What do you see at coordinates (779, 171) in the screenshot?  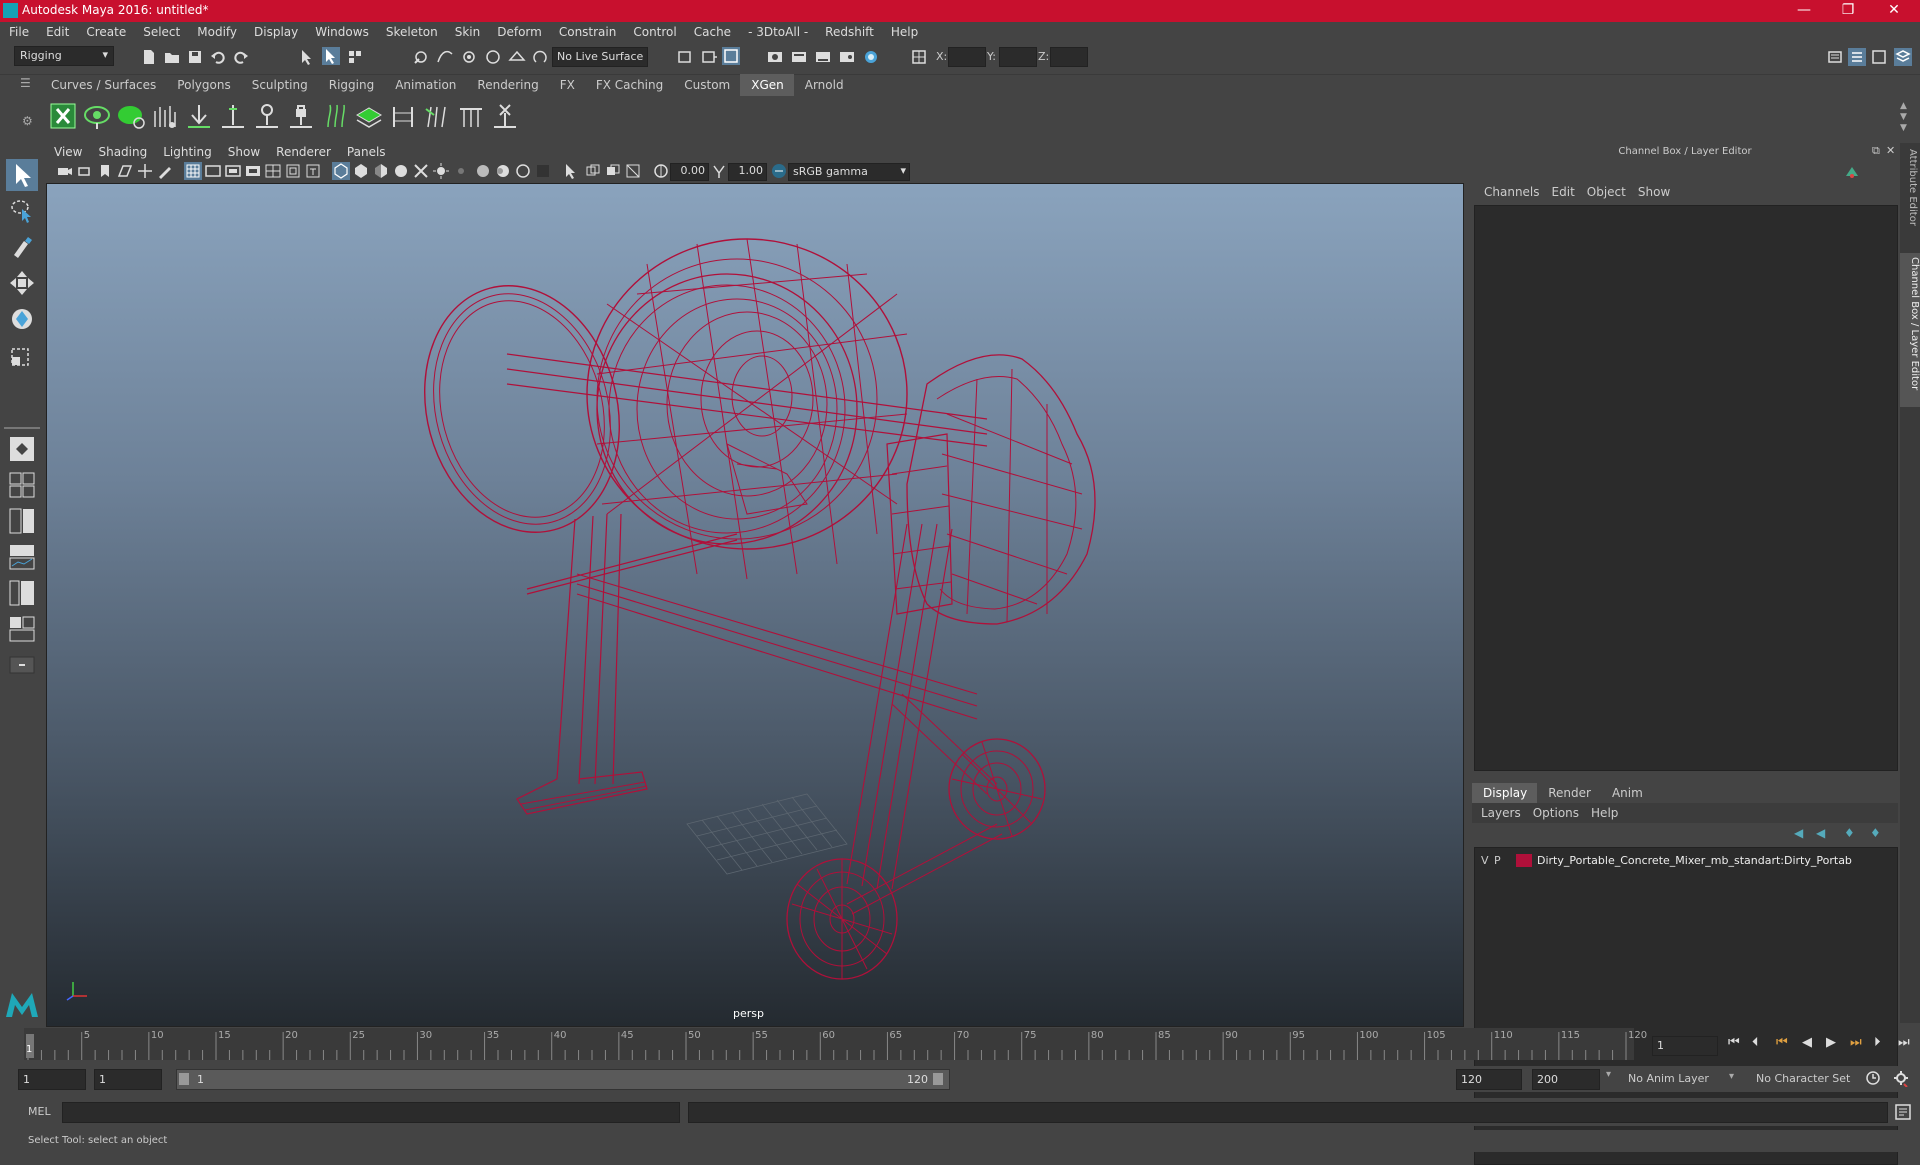 I see `view-transform-icon` at bounding box center [779, 171].